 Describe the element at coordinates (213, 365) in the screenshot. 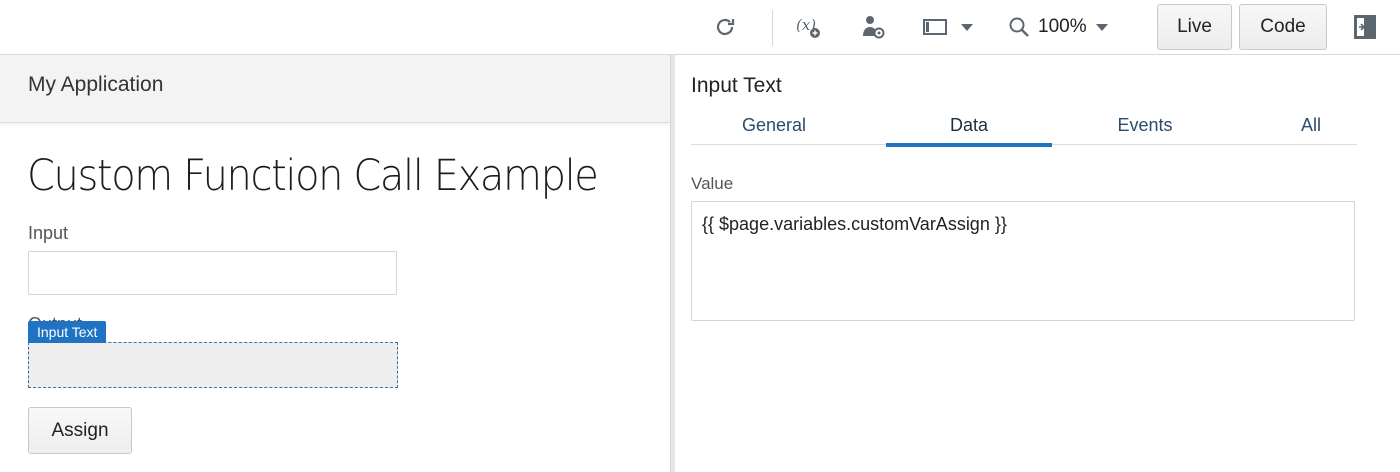

I see `output-field-selected` at that location.